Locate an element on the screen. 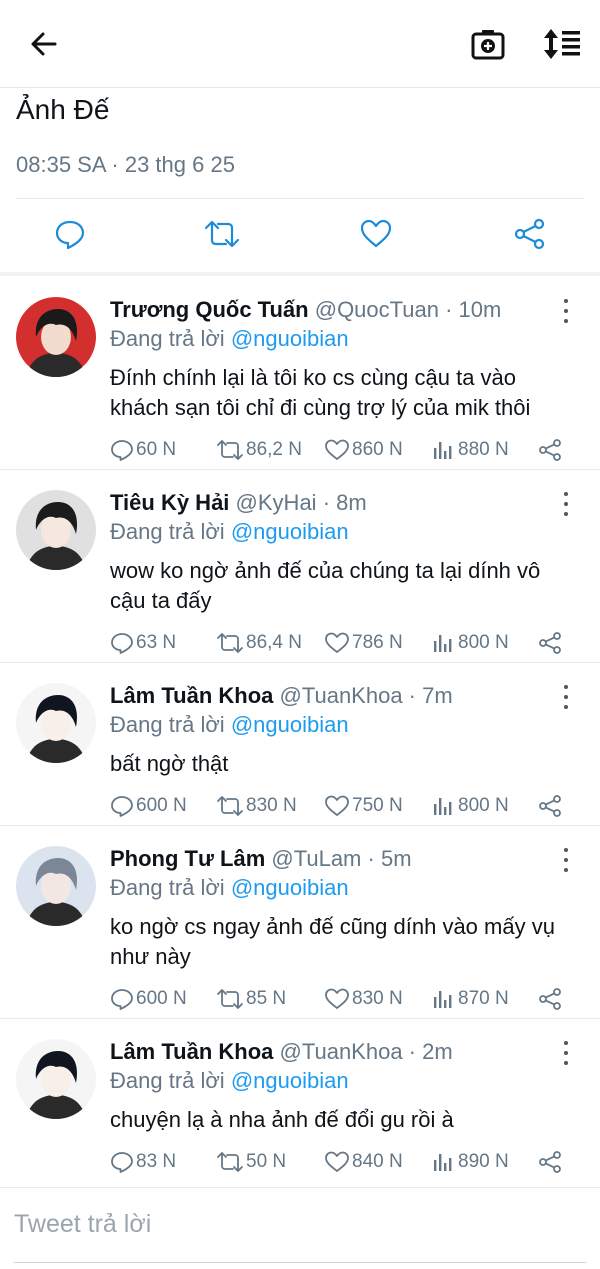 Image resolution: width=600 pixels, height=1269 pixels. retweet-count-button: 50 N is located at coordinates (251, 1162).